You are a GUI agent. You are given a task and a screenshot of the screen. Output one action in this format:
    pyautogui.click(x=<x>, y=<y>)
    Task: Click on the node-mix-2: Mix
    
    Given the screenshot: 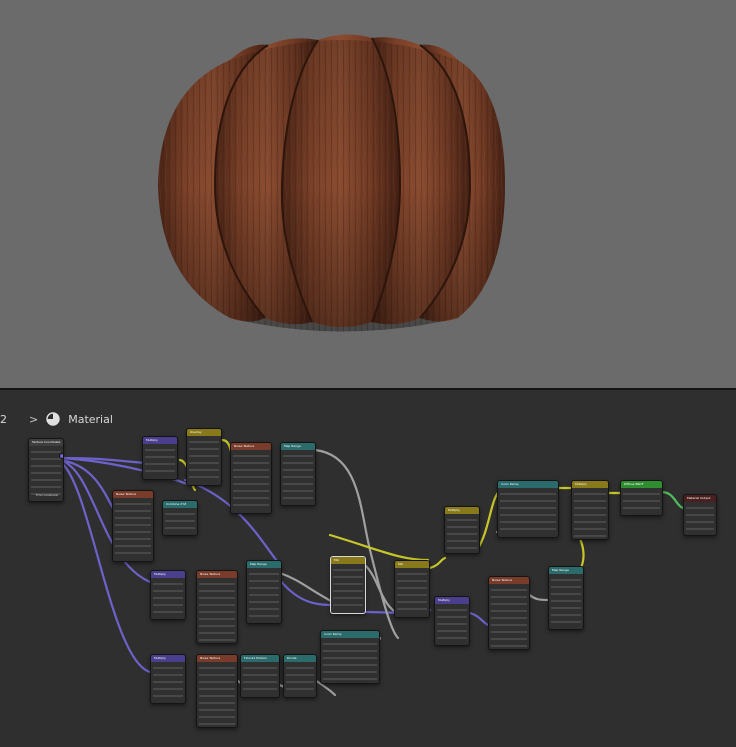 What is the action you would take?
    pyautogui.click(x=412, y=589)
    